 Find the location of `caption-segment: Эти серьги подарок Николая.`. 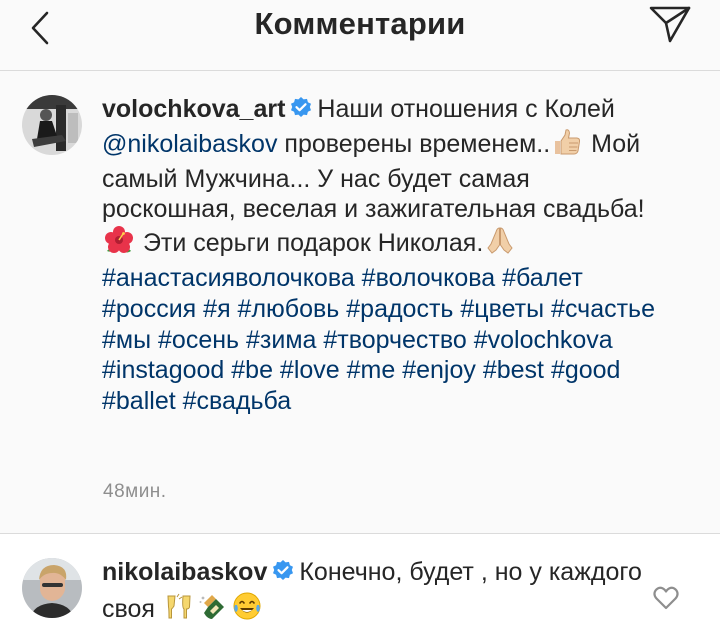

caption-segment: Эти серьги подарок Николая. is located at coordinates (310, 243).